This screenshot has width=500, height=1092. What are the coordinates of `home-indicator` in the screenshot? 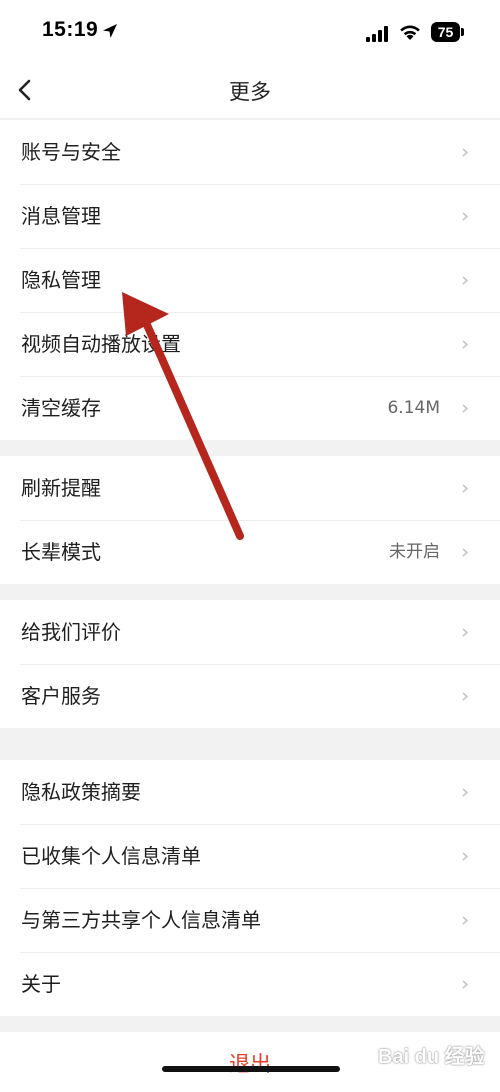 It's located at (251, 1069).